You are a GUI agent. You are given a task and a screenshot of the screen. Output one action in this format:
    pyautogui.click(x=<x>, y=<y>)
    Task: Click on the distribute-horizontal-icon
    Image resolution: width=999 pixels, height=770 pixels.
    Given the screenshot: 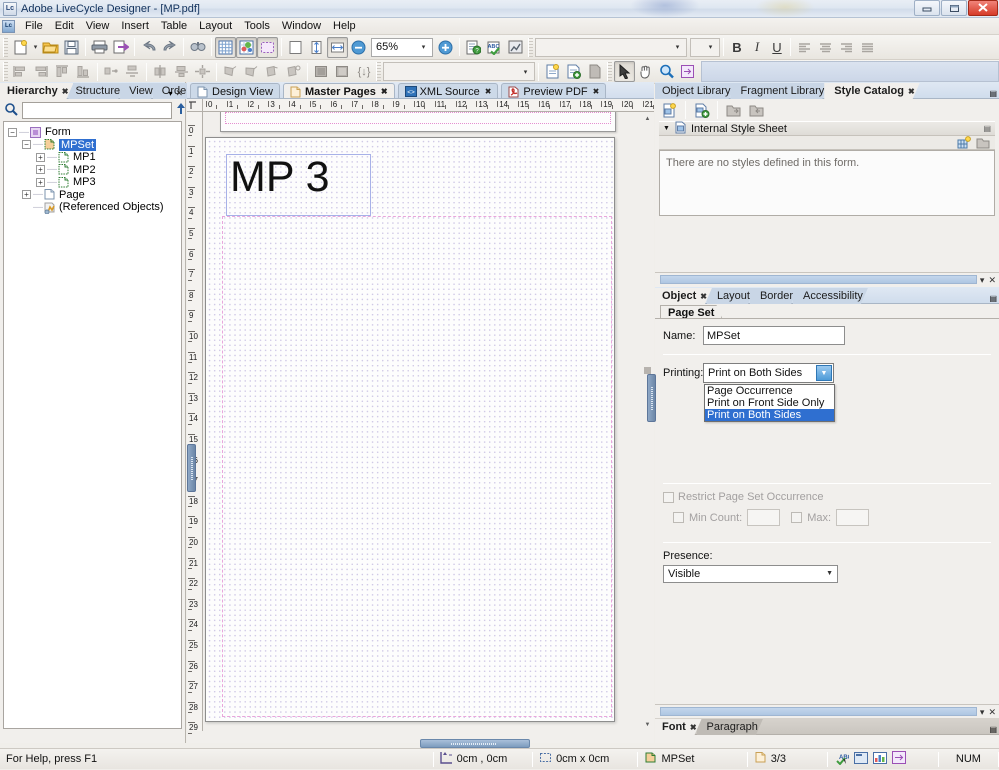 What is the action you would take?
    pyautogui.click(x=111, y=71)
    